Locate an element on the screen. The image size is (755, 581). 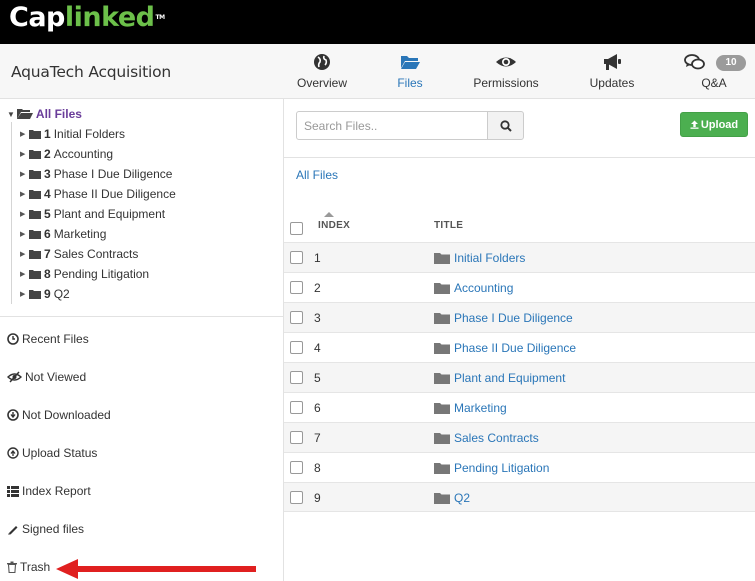
pen-icon is located at coordinates (13, 530).